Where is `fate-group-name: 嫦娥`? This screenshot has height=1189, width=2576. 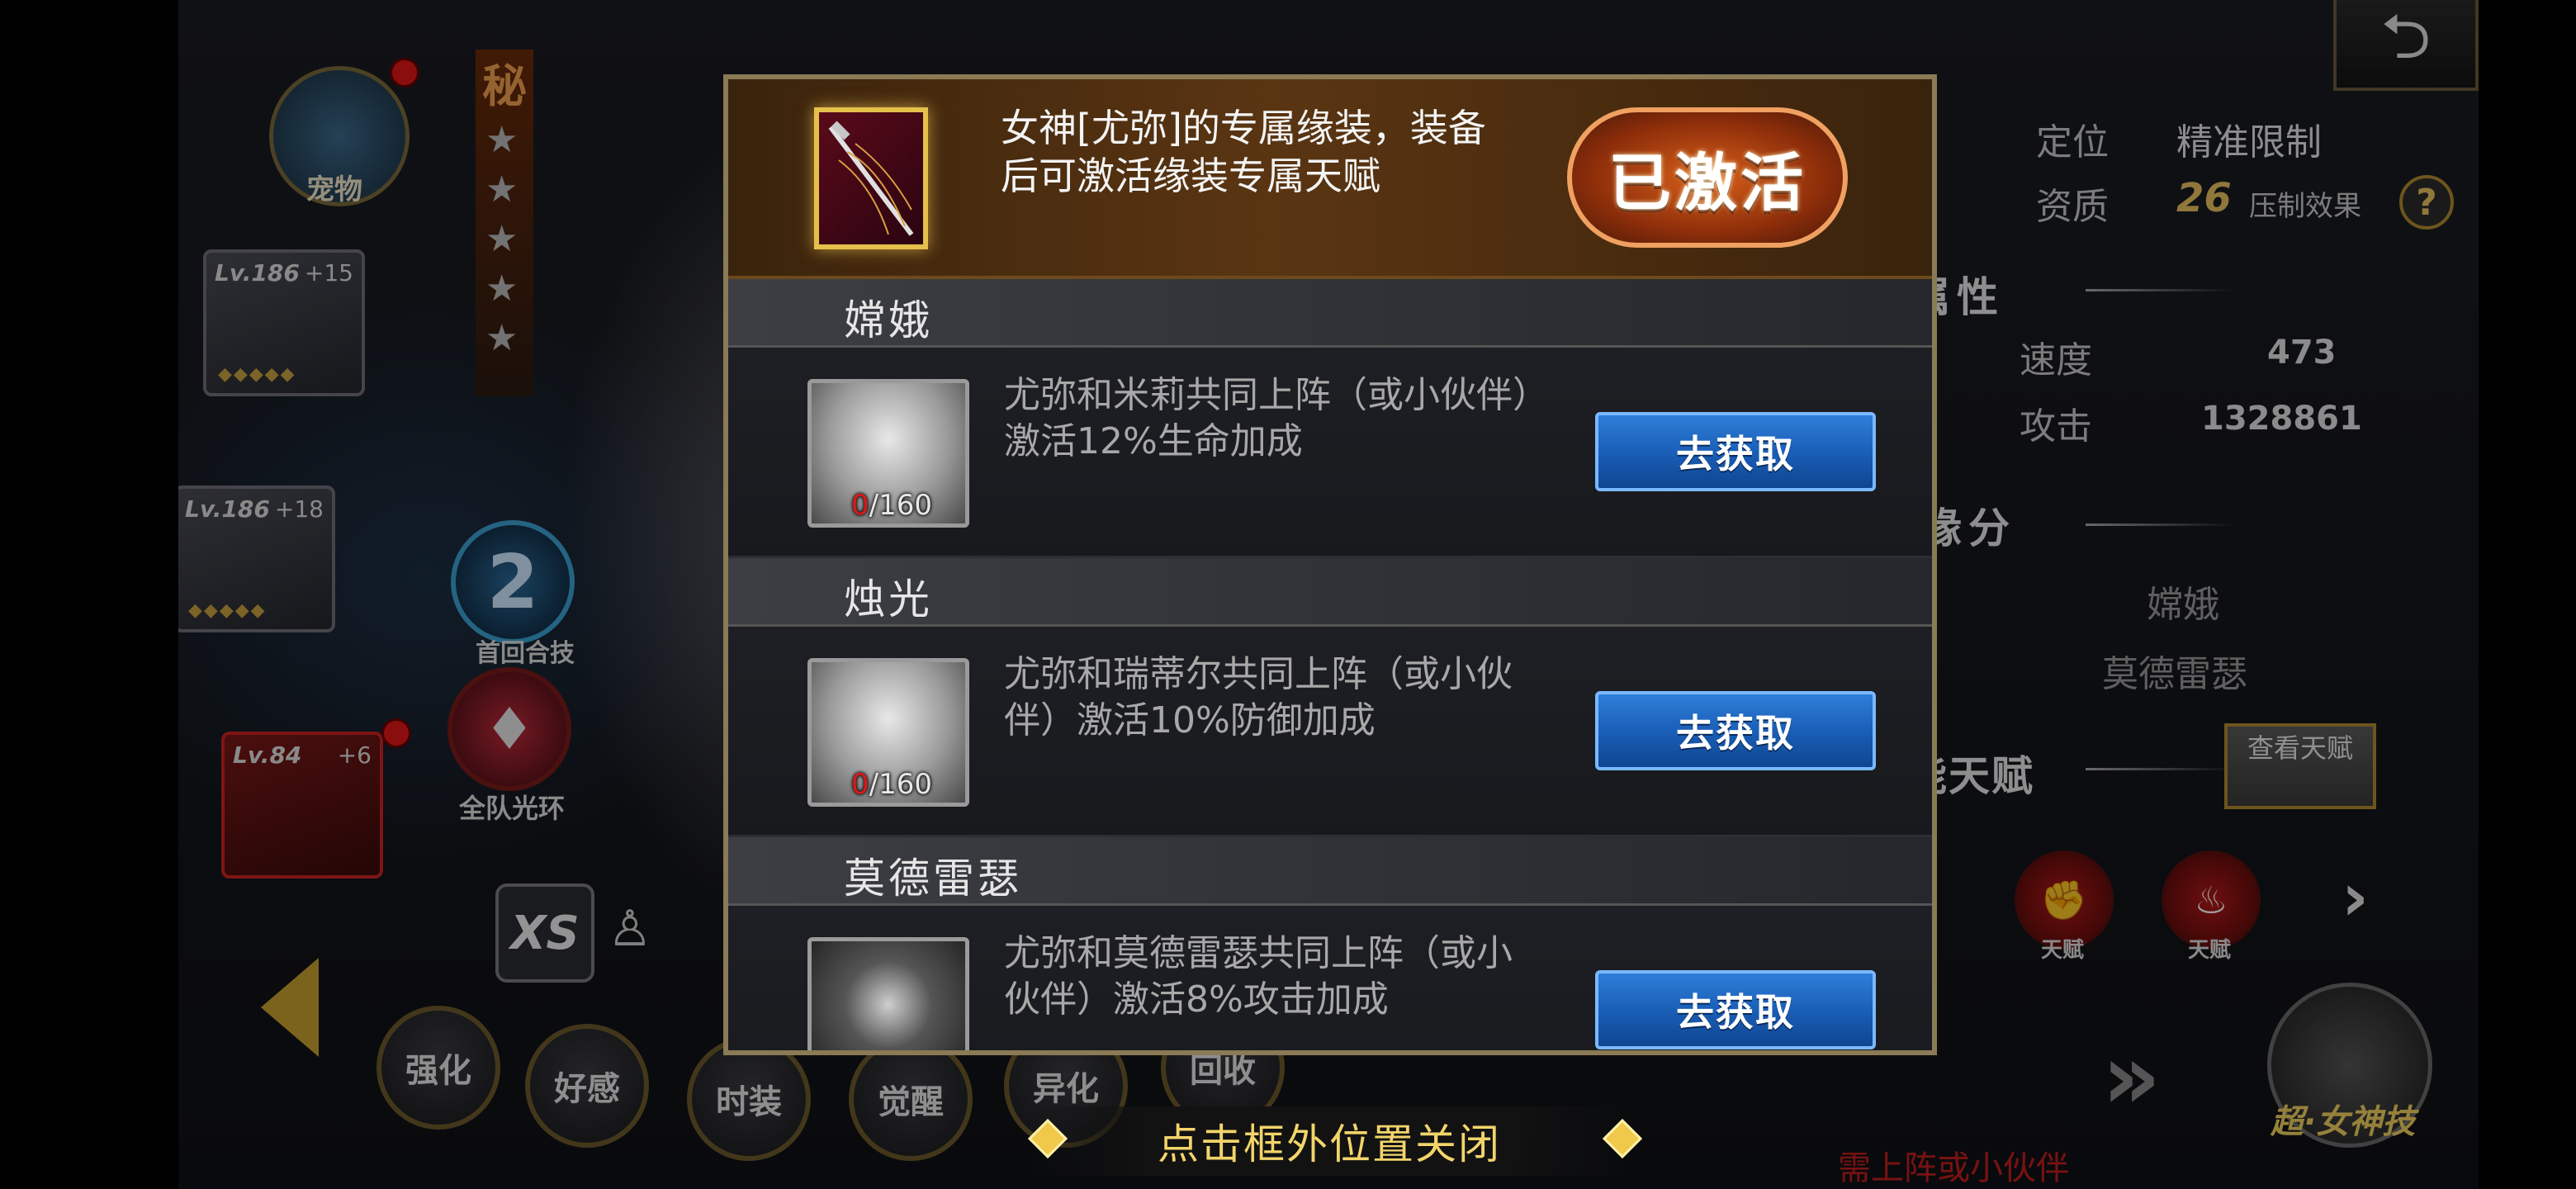
fate-group-name: 嫦娥 is located at coordinates (888, 320).